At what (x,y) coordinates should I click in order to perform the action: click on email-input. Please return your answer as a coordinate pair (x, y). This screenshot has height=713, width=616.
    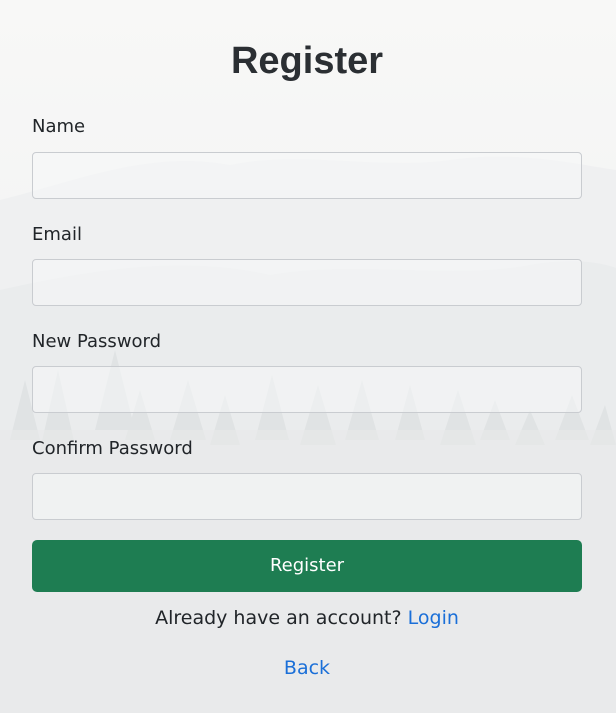
    Looking at the image, I should click on (307, 282).